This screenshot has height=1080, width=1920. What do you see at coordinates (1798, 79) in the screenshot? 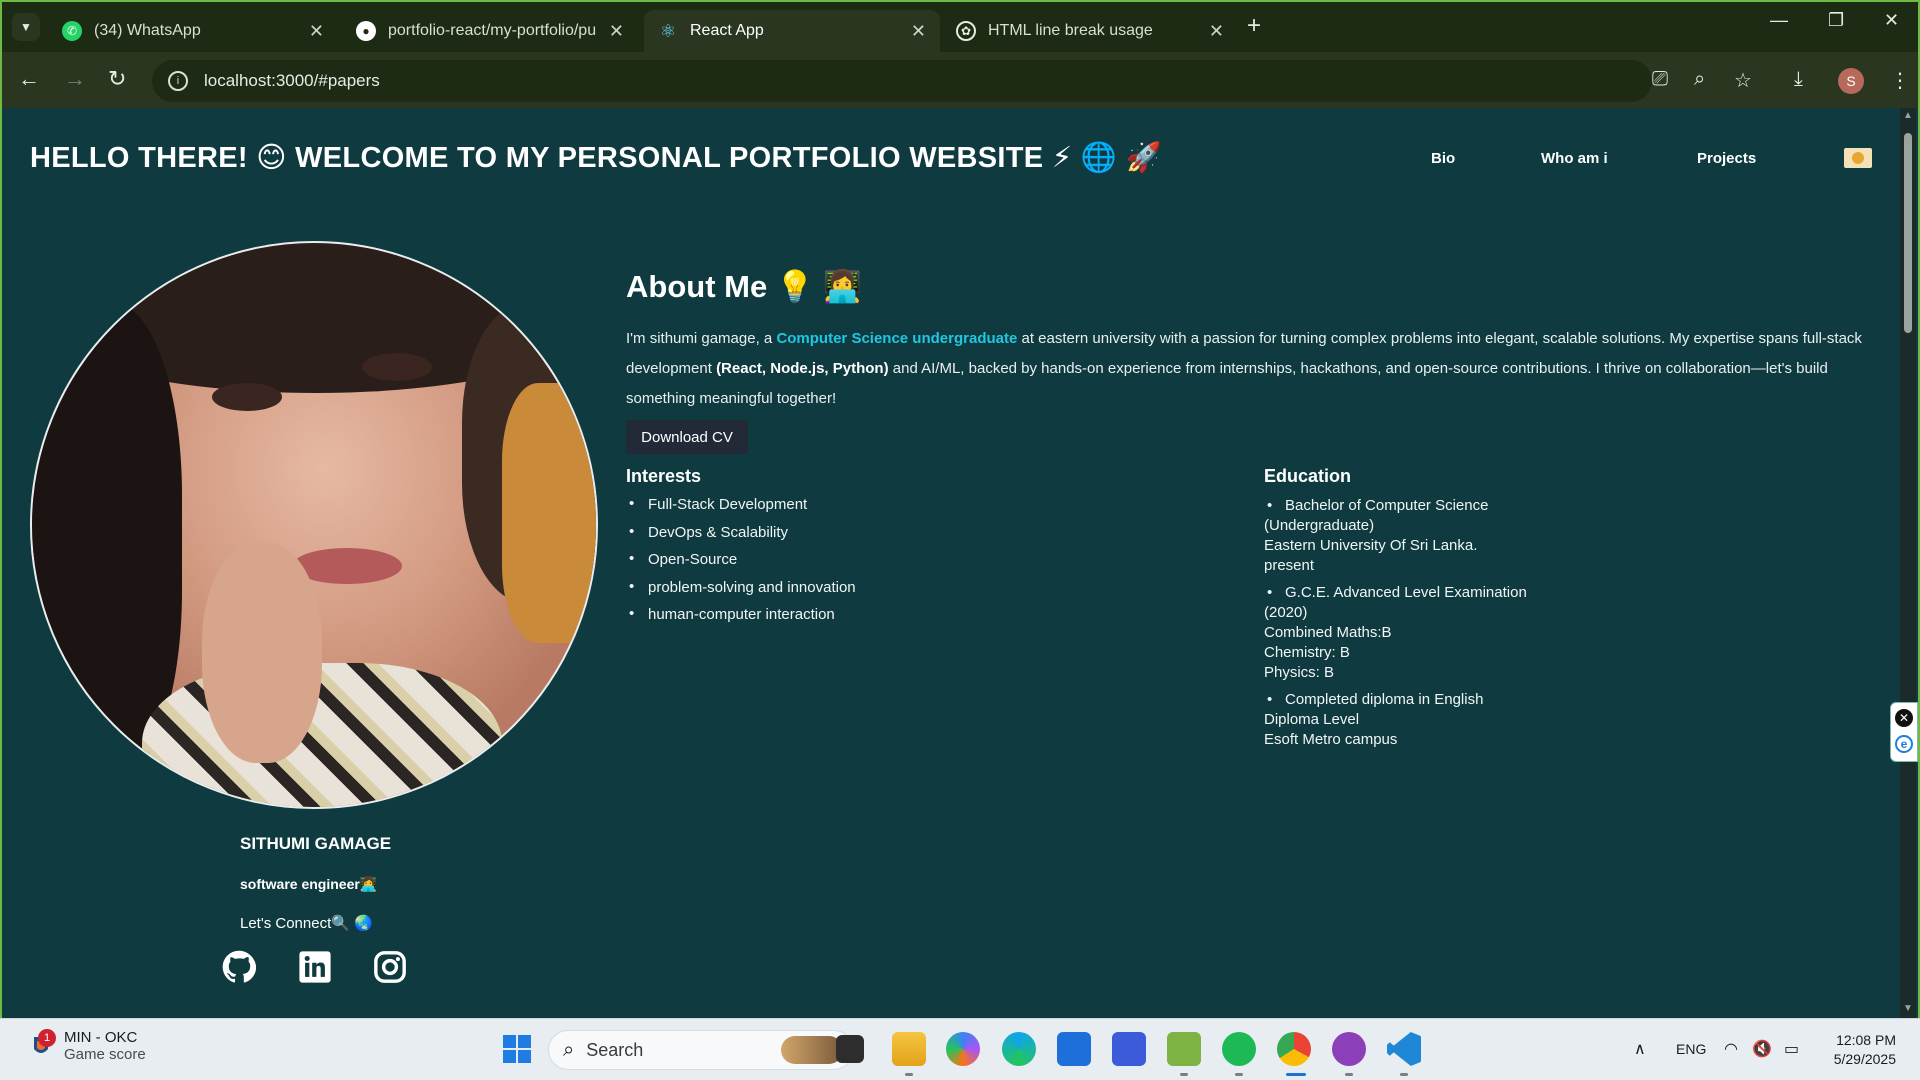
I see `download-icon: ⤓` at bounding box center [1798, 79].